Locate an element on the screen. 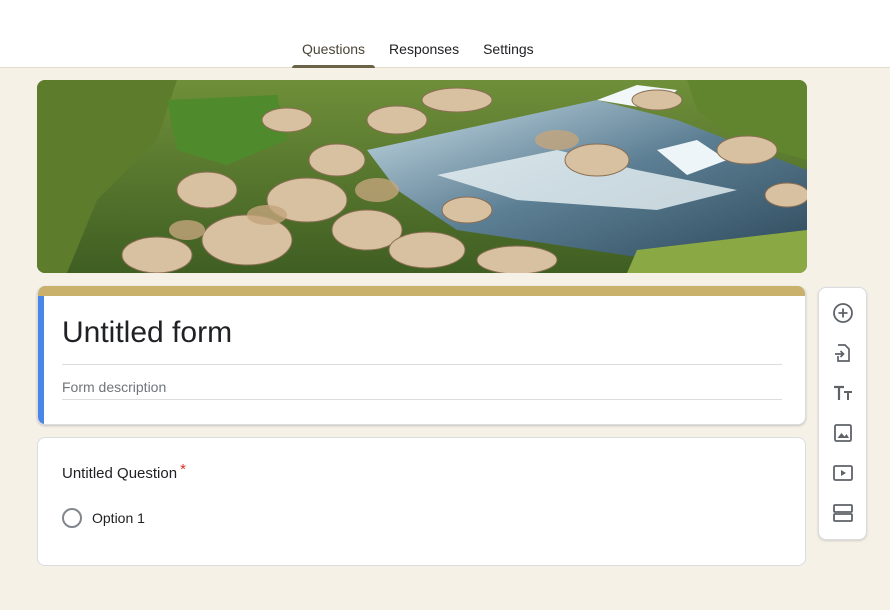 The height and width of the screenshot is (610, 890). add-section-icon is located at coordinates (843, 513).